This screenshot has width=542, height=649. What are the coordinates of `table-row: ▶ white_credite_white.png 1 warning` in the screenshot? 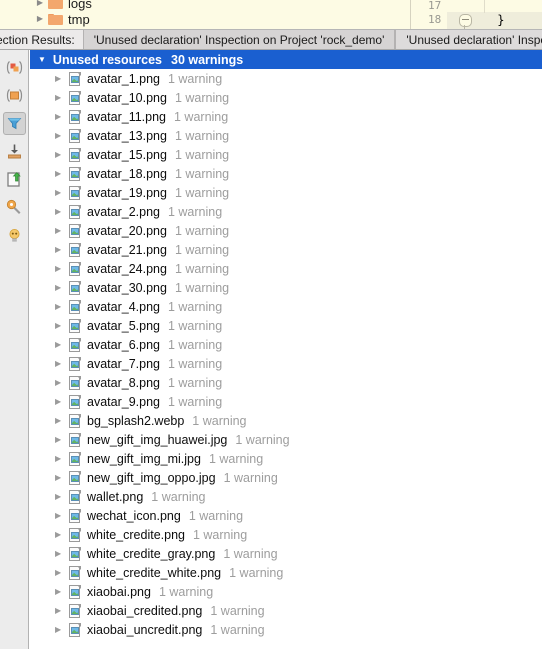 It's located at (286, 572).